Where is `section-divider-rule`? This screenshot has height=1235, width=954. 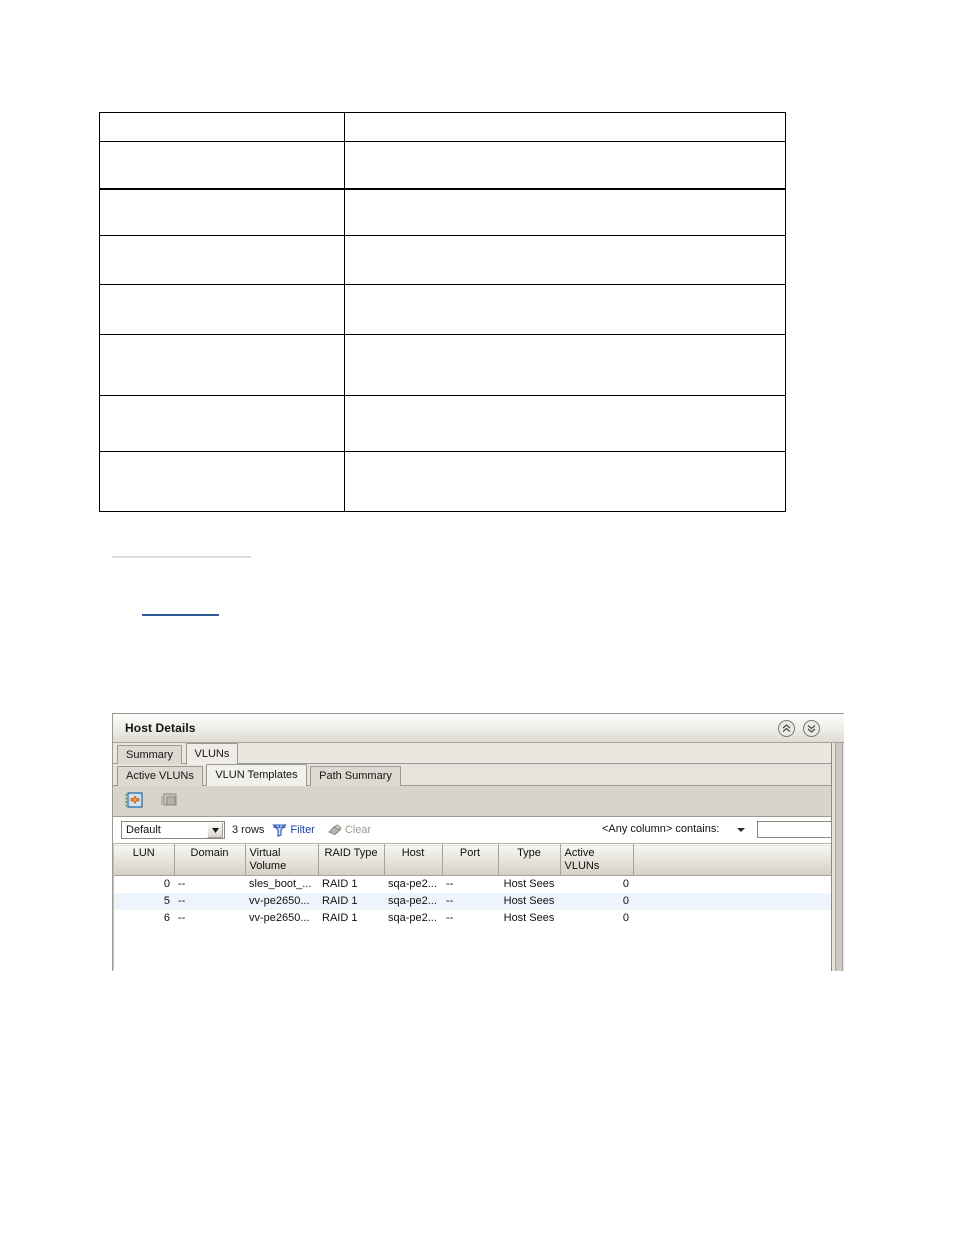 section-divider-rule is located at coordinates (181, 557).